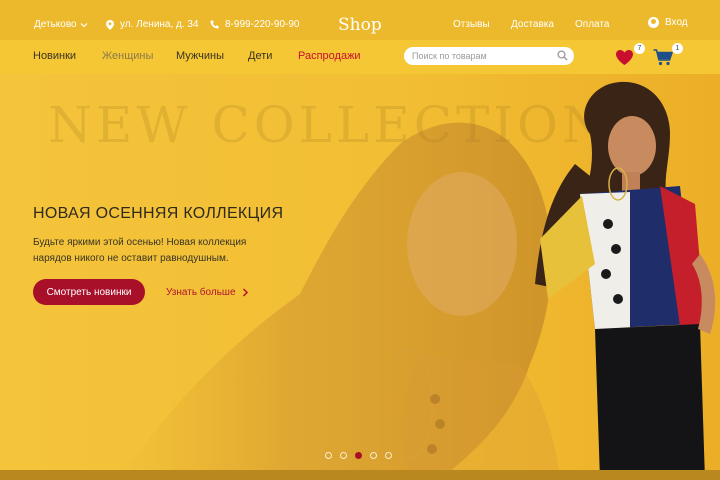 The image size is (720, 480). What do you see at coordinates (676, 22) in the screenshot?
I see `login-label: Вход` at bounding box center [676, 22].